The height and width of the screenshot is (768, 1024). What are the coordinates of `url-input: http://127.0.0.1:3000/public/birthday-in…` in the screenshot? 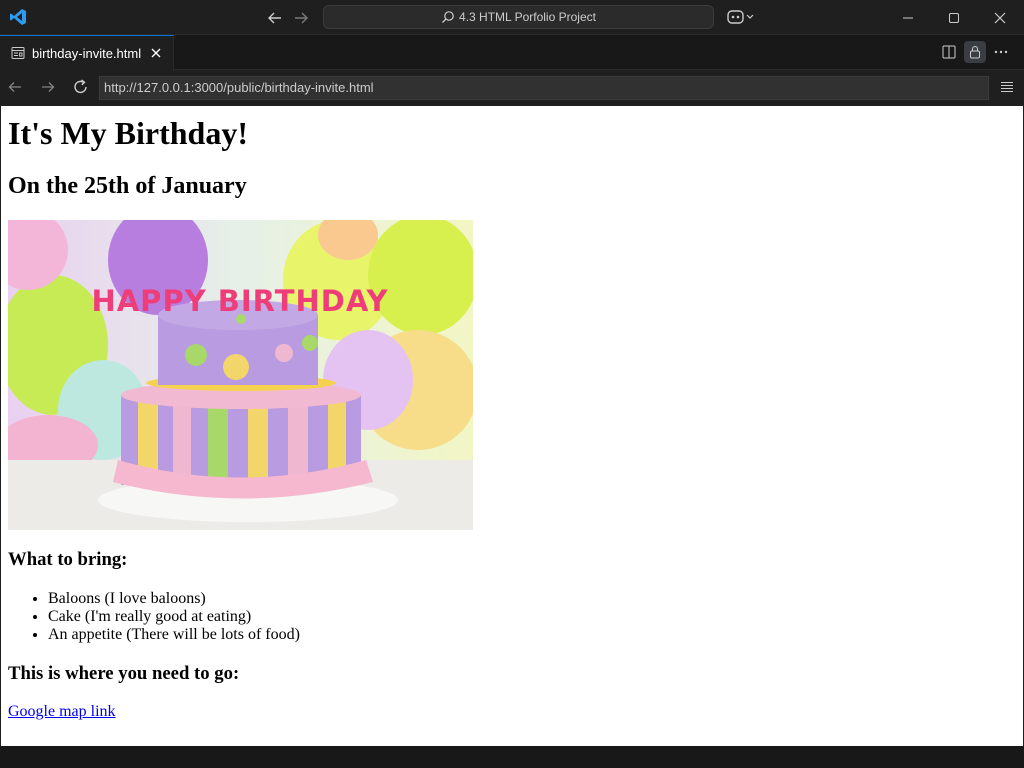 It's located at (544, 88).